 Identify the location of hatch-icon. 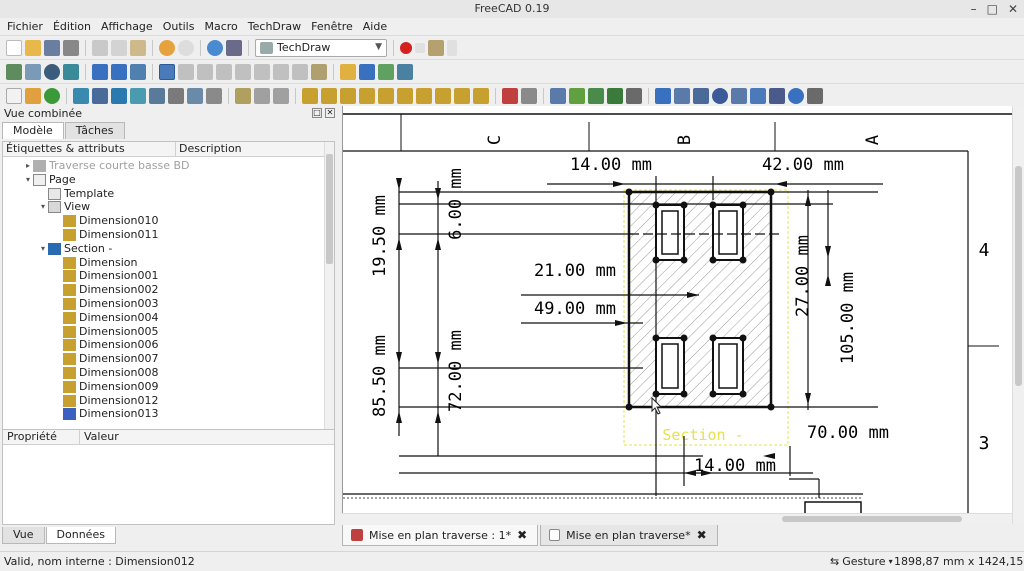
(615, 95).